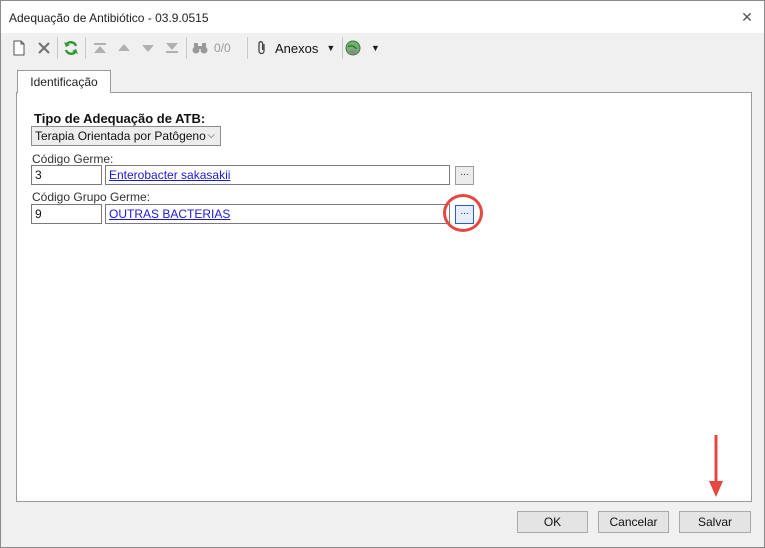  What do you see at coordinates (200, 48) in the screenshot?
I see `binoculars-icon` at bounding box center [200, 48].